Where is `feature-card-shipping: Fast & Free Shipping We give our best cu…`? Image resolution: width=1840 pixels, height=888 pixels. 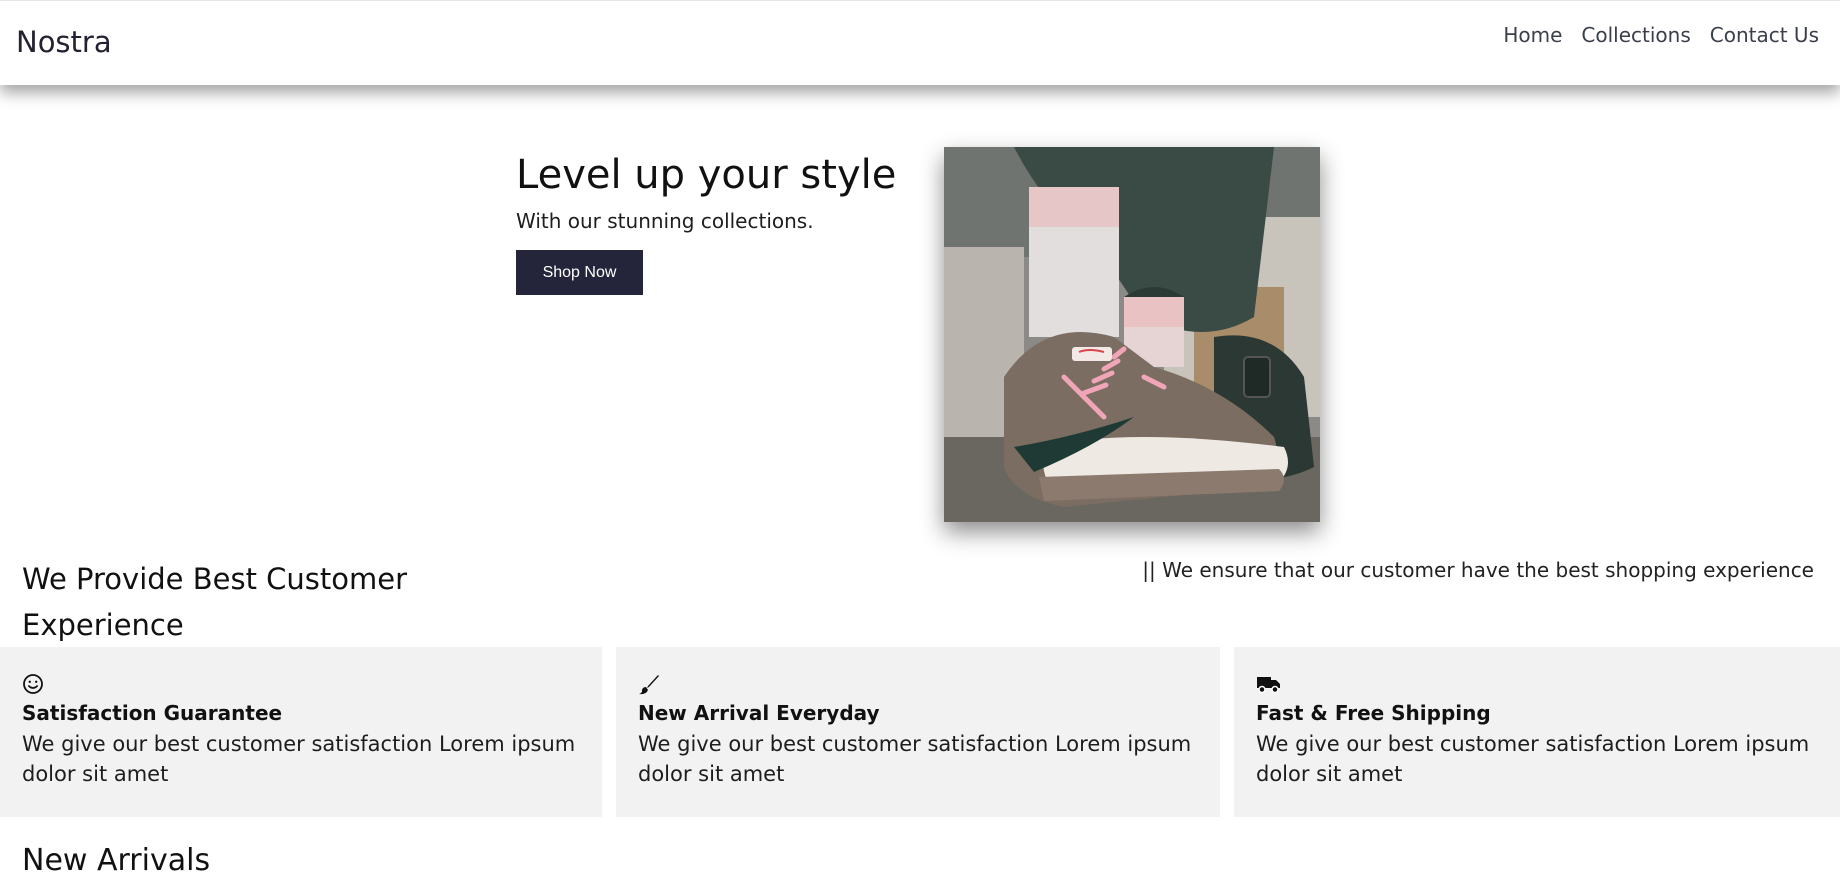 feature-card-shipping: Fast & Free Shipping We give our best cu… is located at coordinates (1537, 732).